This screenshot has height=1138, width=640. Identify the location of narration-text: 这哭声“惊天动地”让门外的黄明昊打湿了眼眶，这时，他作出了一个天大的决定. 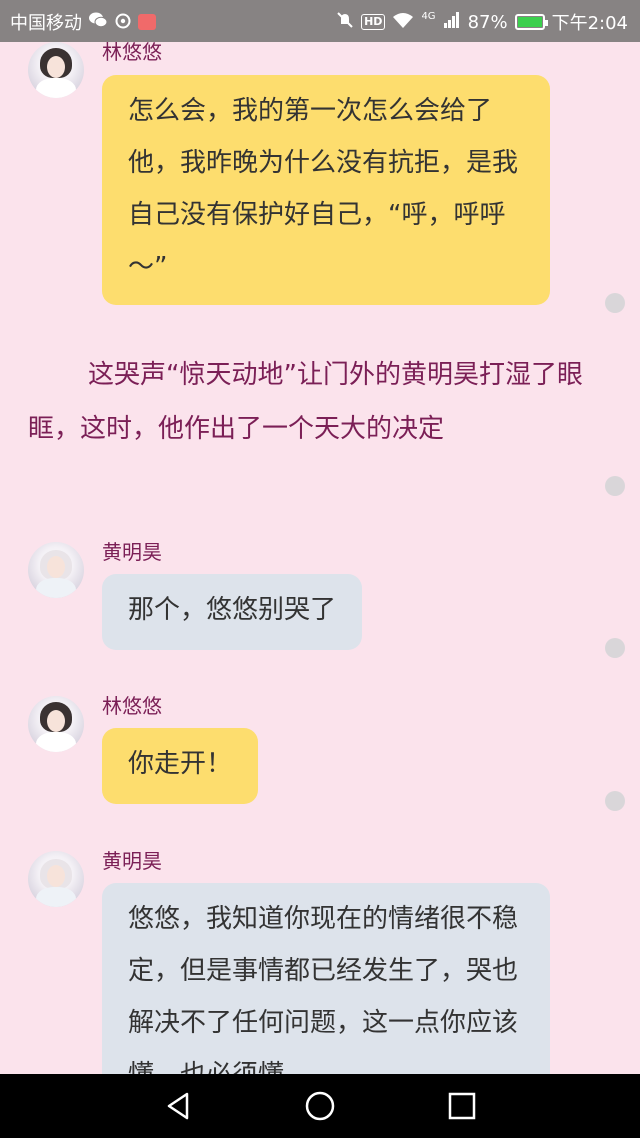
(305, 402).